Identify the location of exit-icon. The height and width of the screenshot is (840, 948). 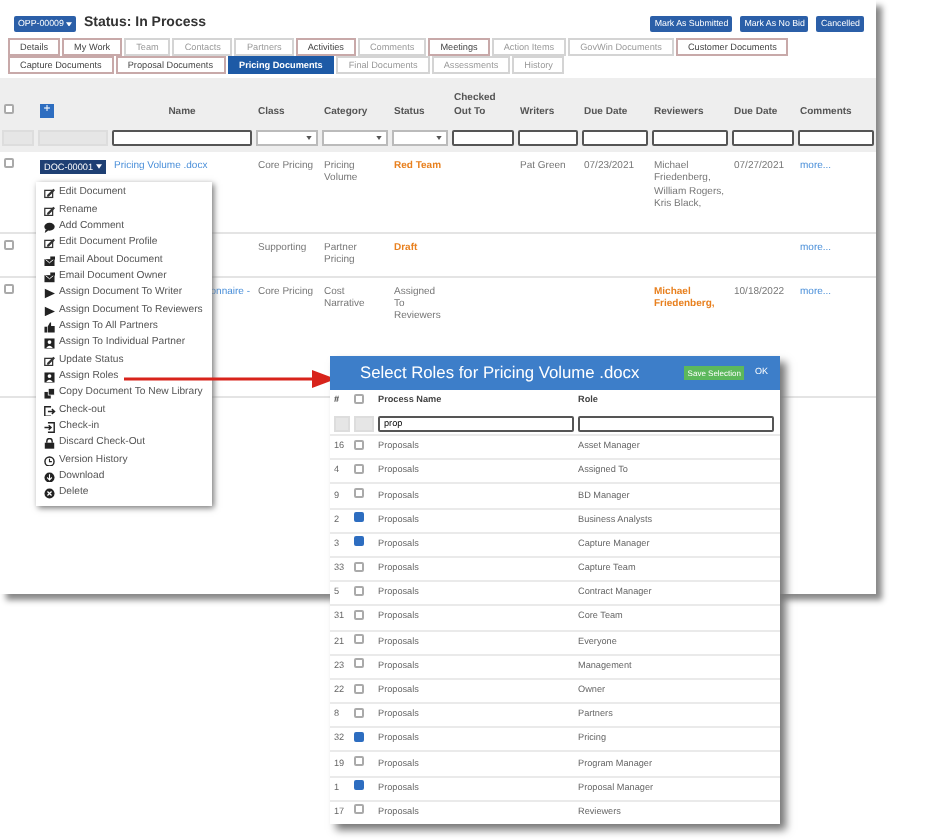
(49, 411).